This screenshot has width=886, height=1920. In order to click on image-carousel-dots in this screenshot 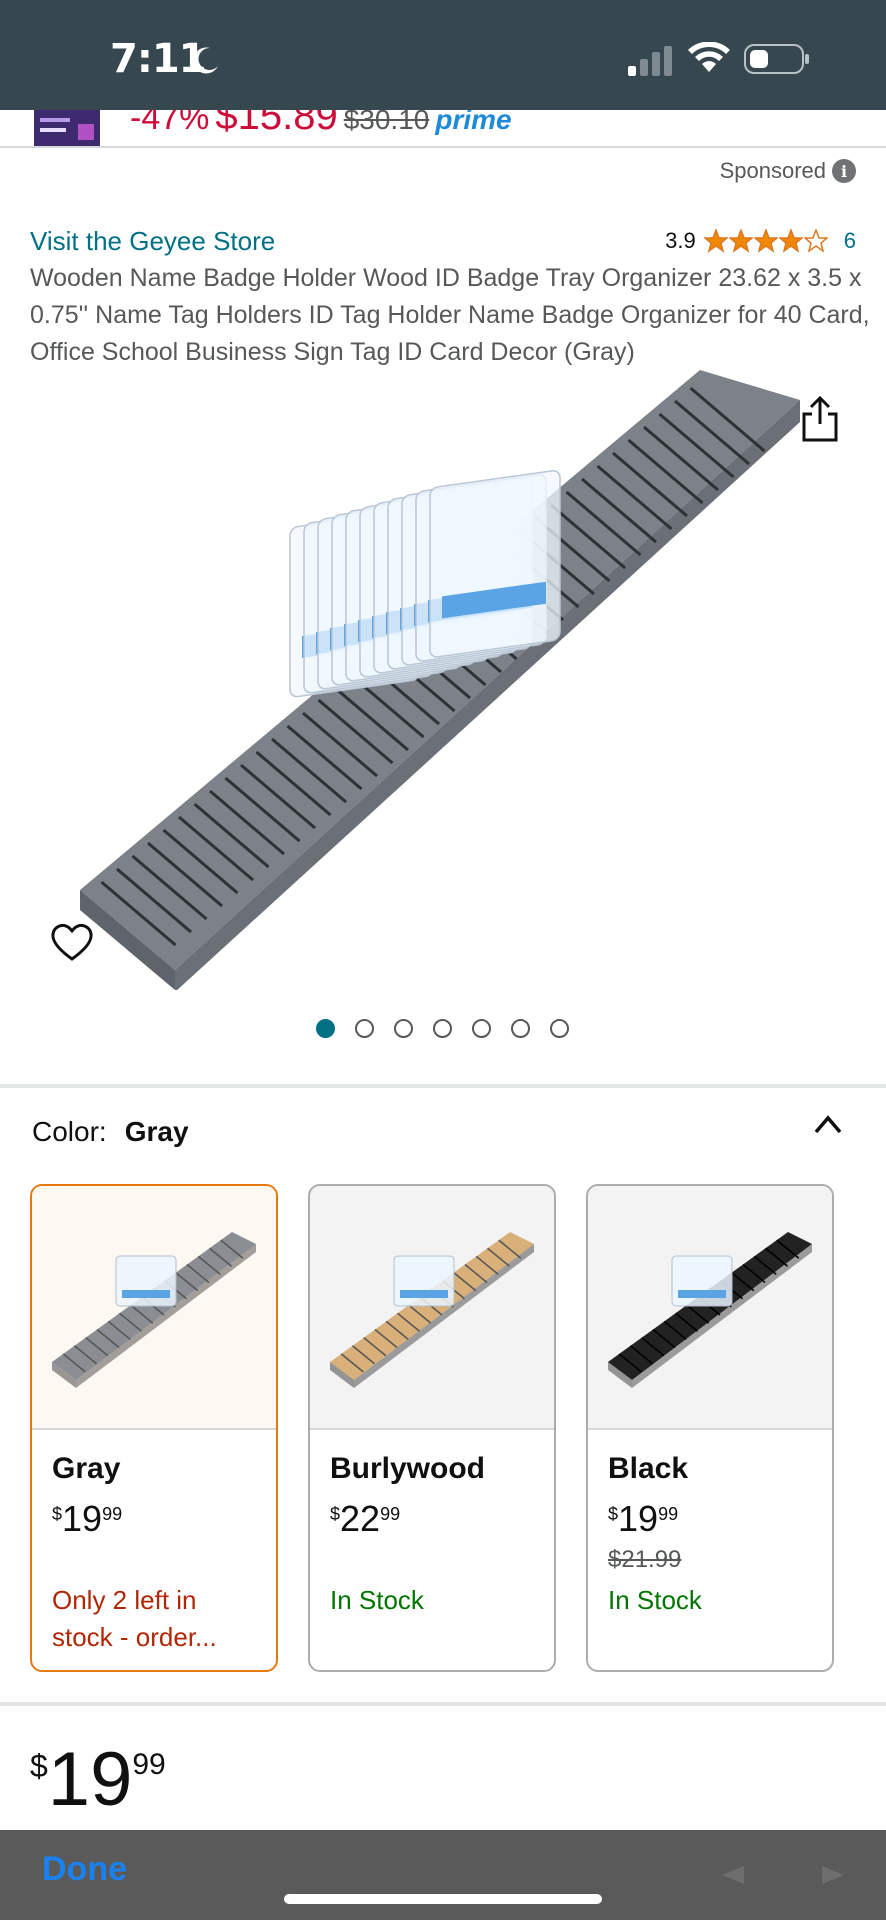, I will do `click(442, 1028)`.